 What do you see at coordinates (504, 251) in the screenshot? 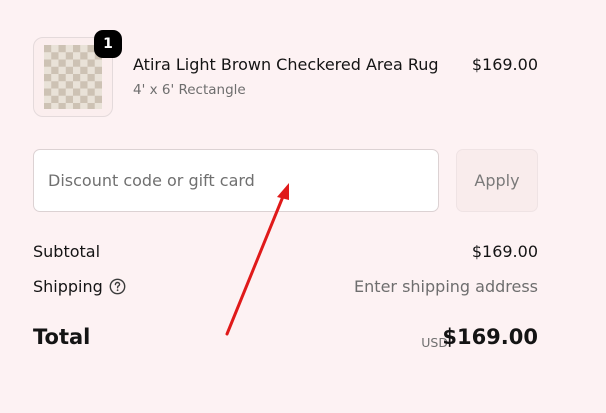
I see `subtotal-value: $169.00` at bounding box center [504, 251].